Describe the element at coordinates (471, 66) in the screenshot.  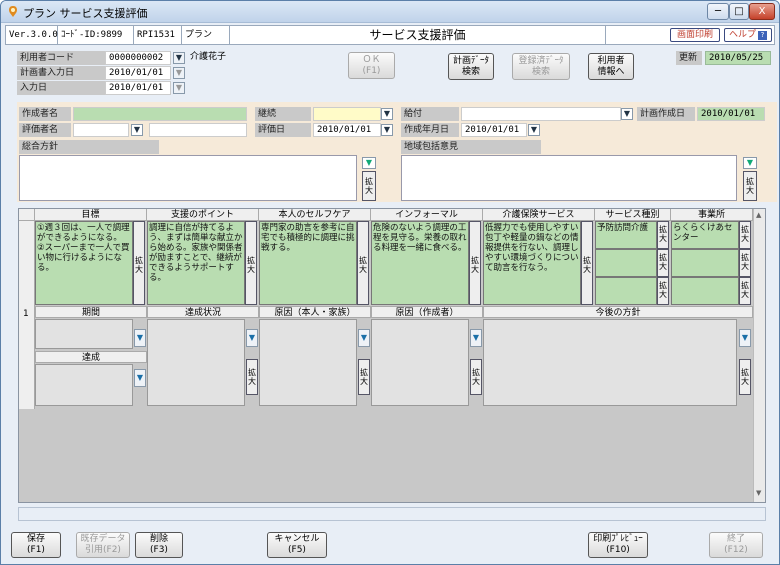
I see `plan-data-search-button: 計画ﾃﾞｰﾀ 検索` at that location.